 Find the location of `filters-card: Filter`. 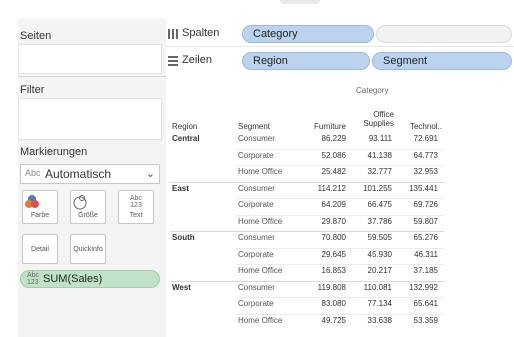

filters-card: Filter is located at coordinates (90, 110).